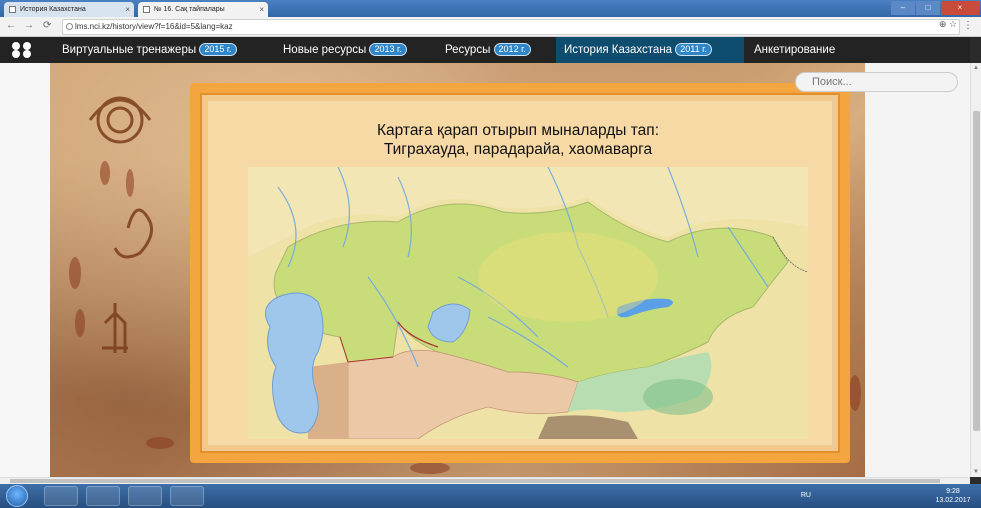  What do you see at coordinates (69, 26) in the screenshot?
I see `info-icon` at bounding box center [69, 26].